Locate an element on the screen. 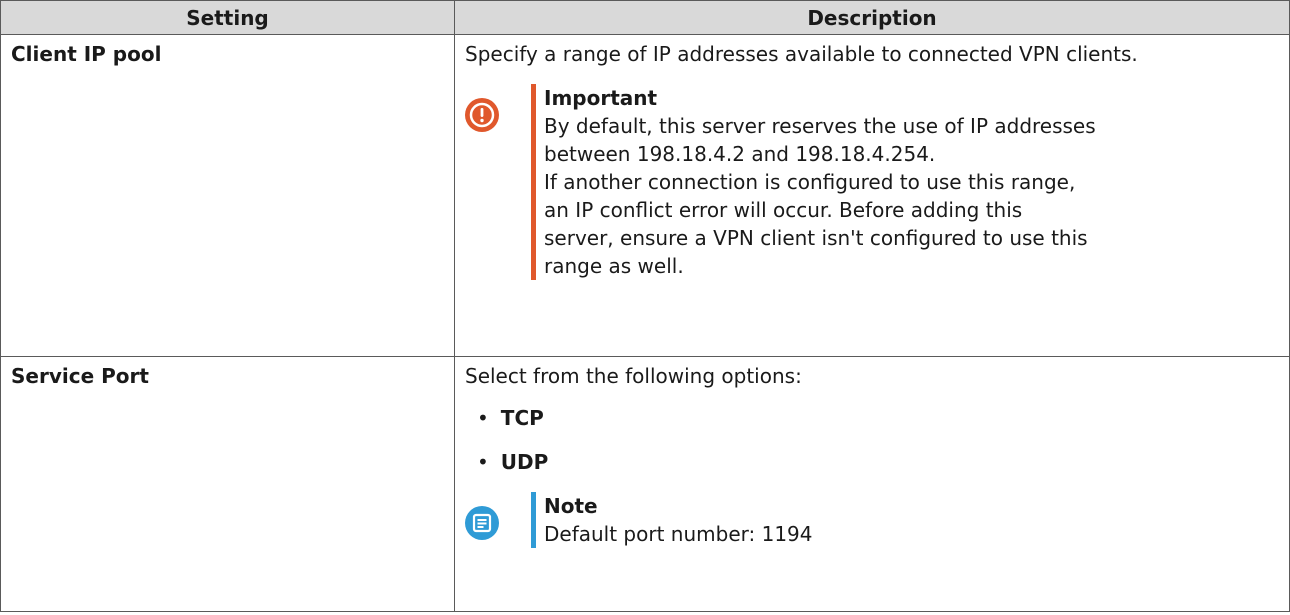  note-callout: Note Default port number: 1194 is located at coordinates (871, 520).